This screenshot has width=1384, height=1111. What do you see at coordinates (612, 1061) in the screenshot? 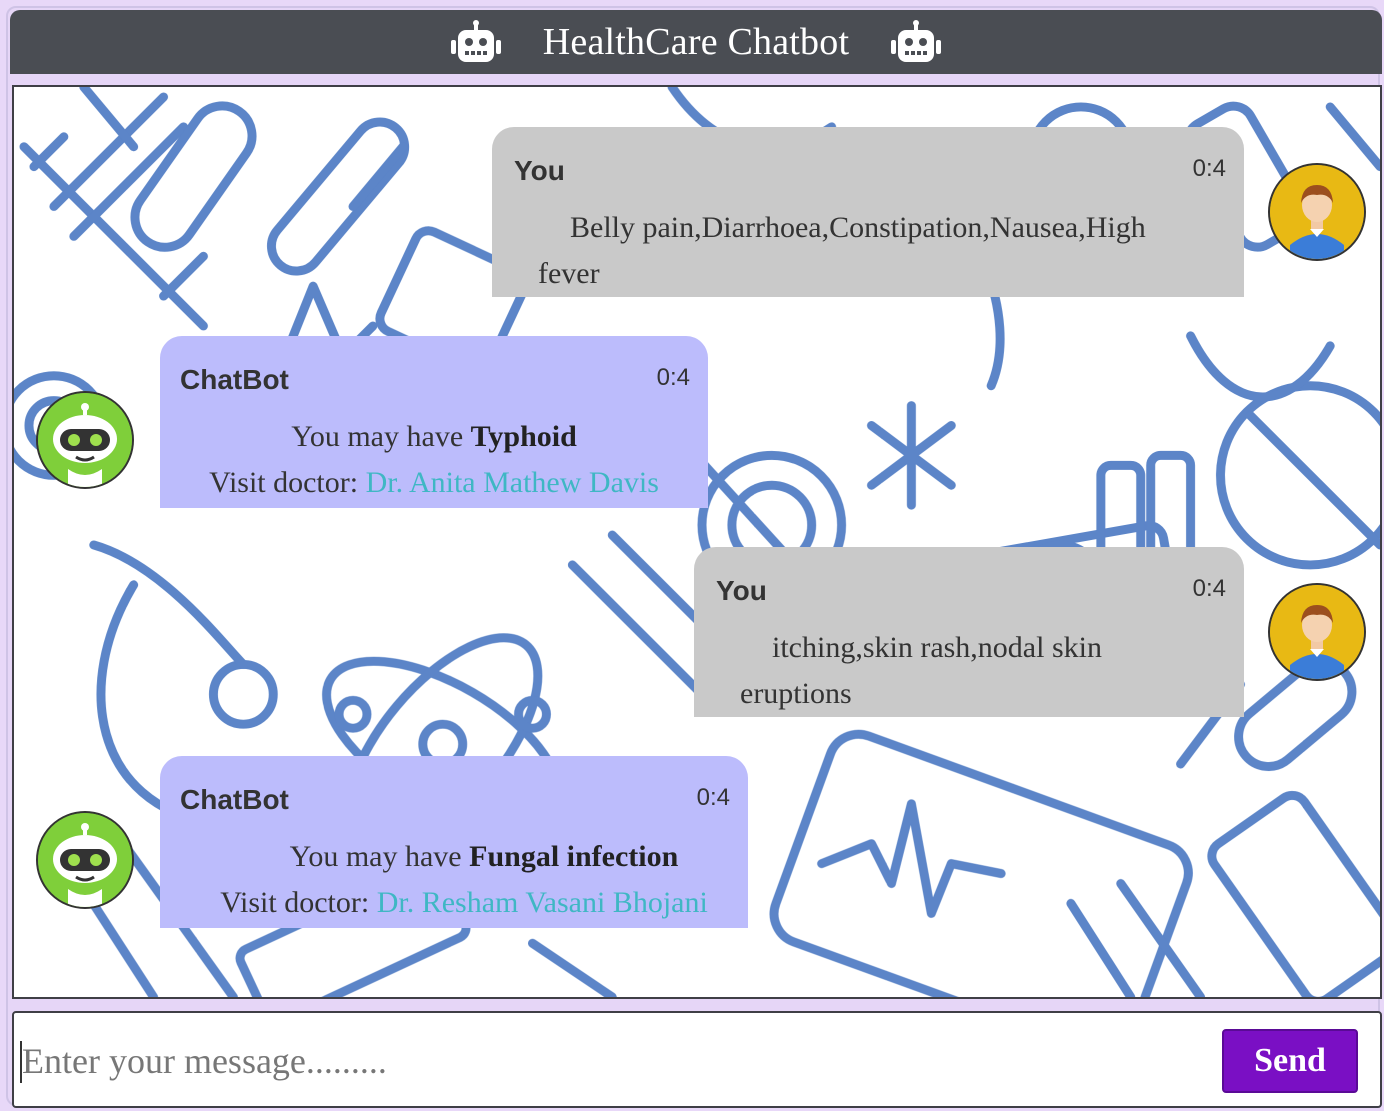
I see `message-input` at bounding box center [612, 1061].